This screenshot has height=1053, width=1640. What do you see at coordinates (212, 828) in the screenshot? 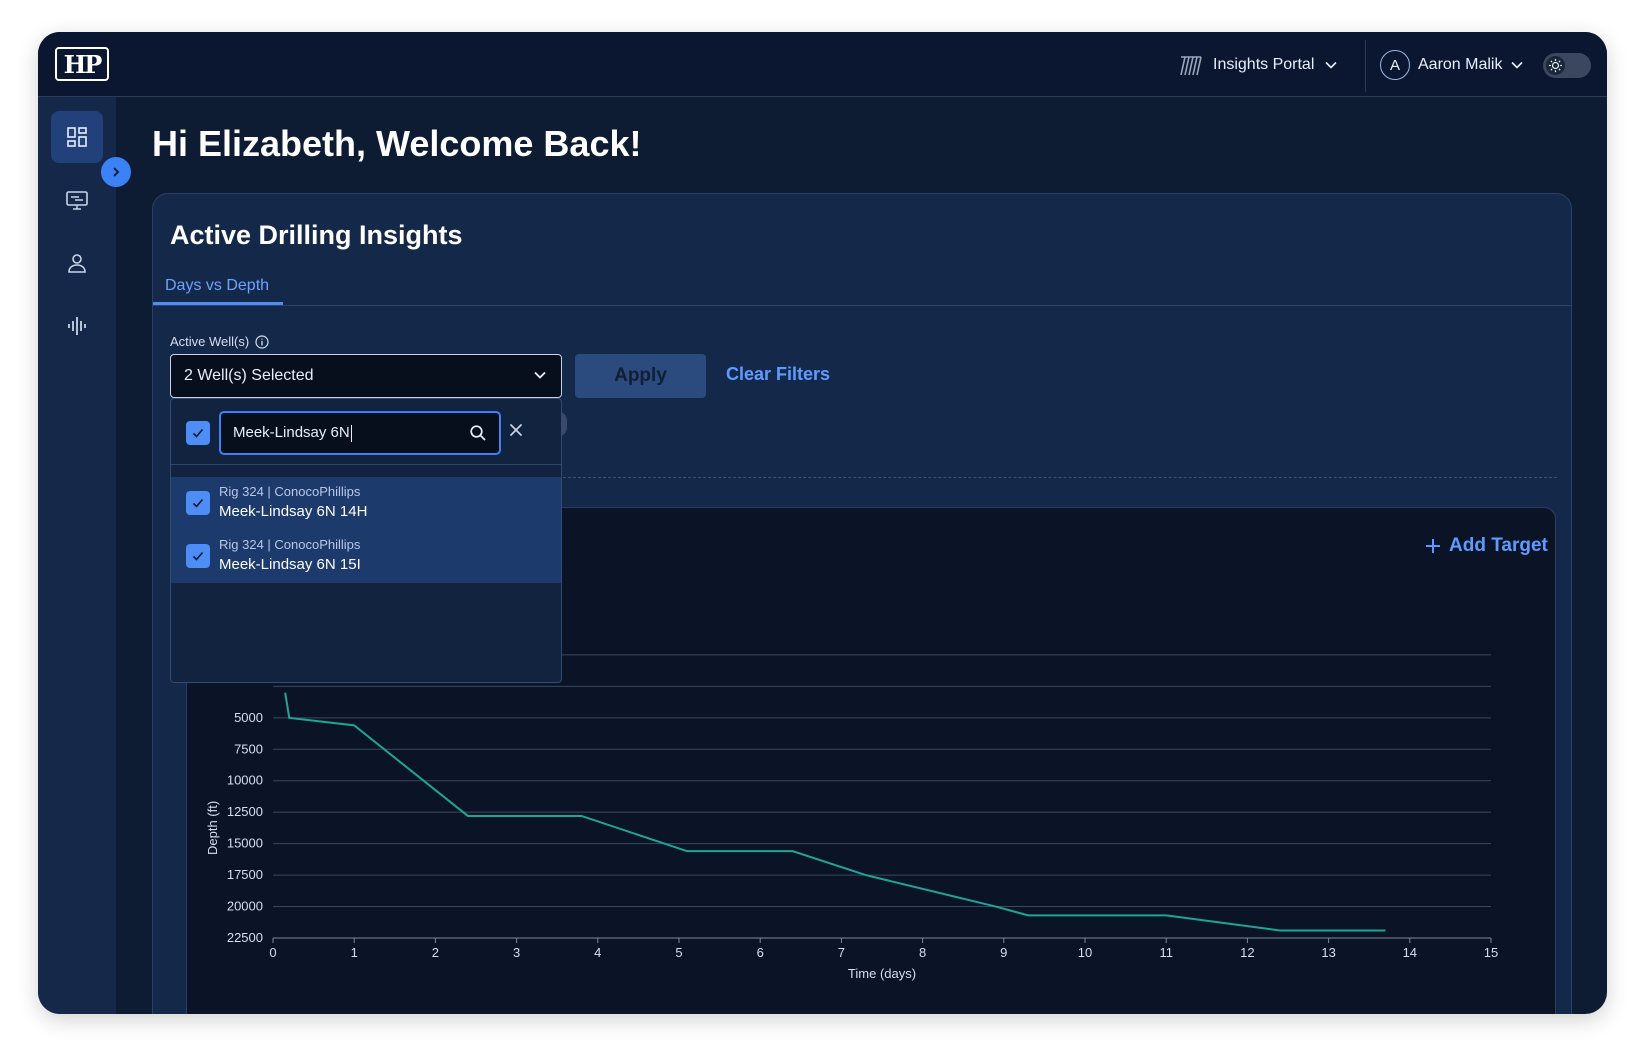
I see `y-axis-label: Depth (ft)` at bounding box center [212, 828].